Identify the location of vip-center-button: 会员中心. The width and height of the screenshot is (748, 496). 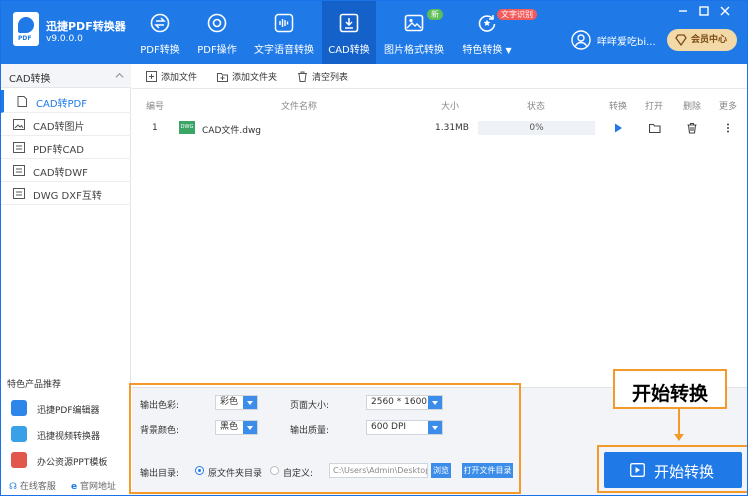
(702, 40).